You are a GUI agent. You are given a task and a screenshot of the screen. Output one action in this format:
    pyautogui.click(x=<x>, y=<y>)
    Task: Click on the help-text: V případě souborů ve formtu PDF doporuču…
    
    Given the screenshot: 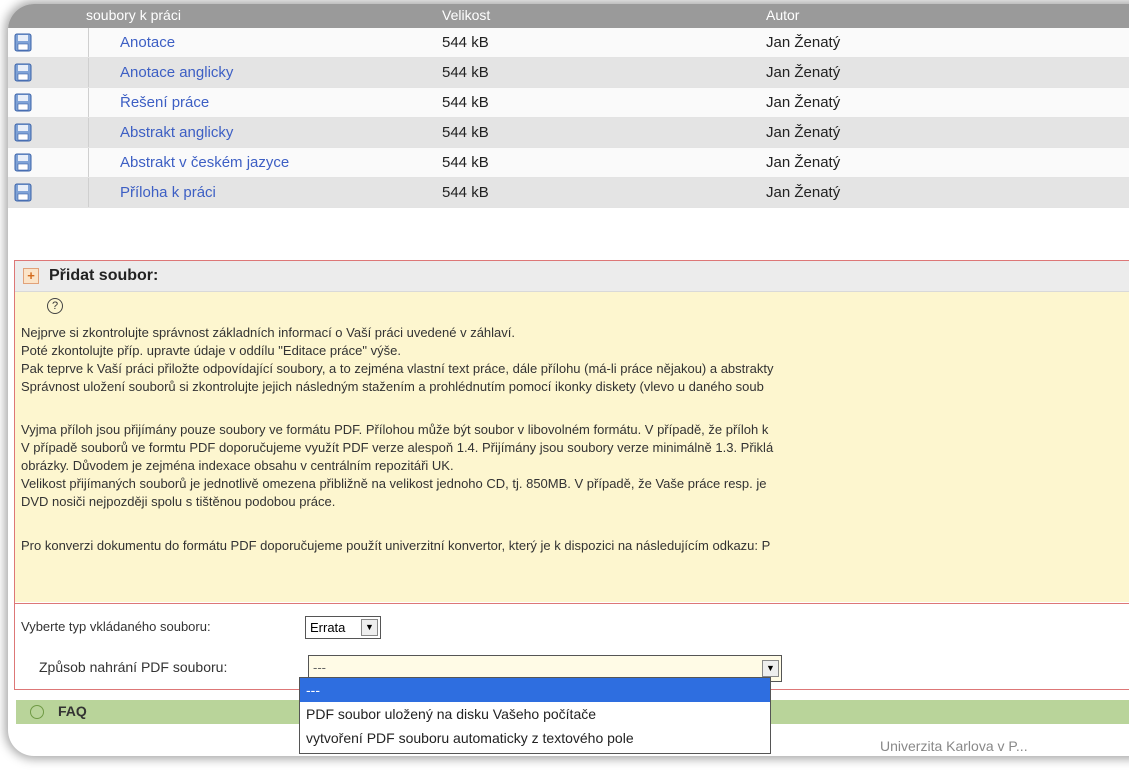 What is the action you would take?
    pyautogui.click(x=397, y=447)
    